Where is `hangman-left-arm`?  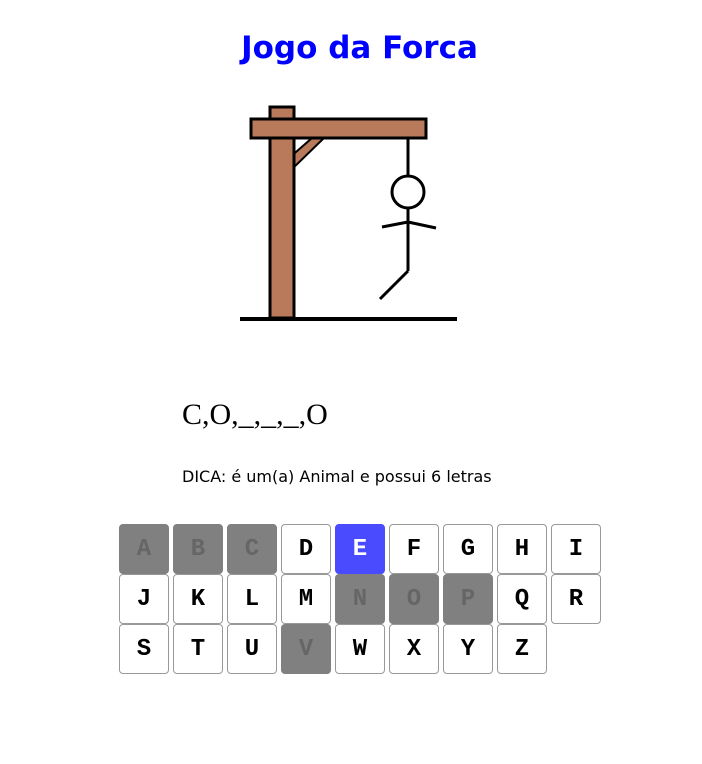
hangman-left-arm is located at coordinates (395, 224).